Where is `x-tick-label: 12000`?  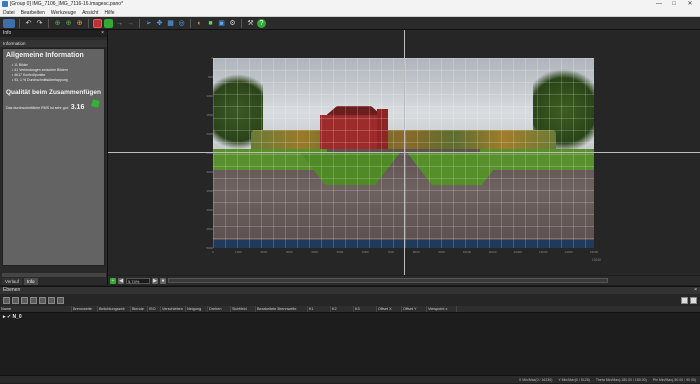 x-tick-label: 12000 is located at coordinates (517, 252).